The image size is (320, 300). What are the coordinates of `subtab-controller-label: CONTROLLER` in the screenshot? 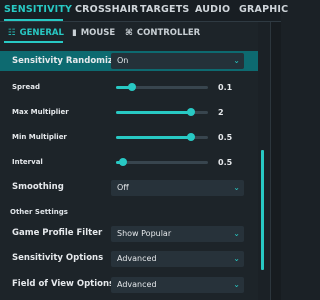 It's located at (168, 33).